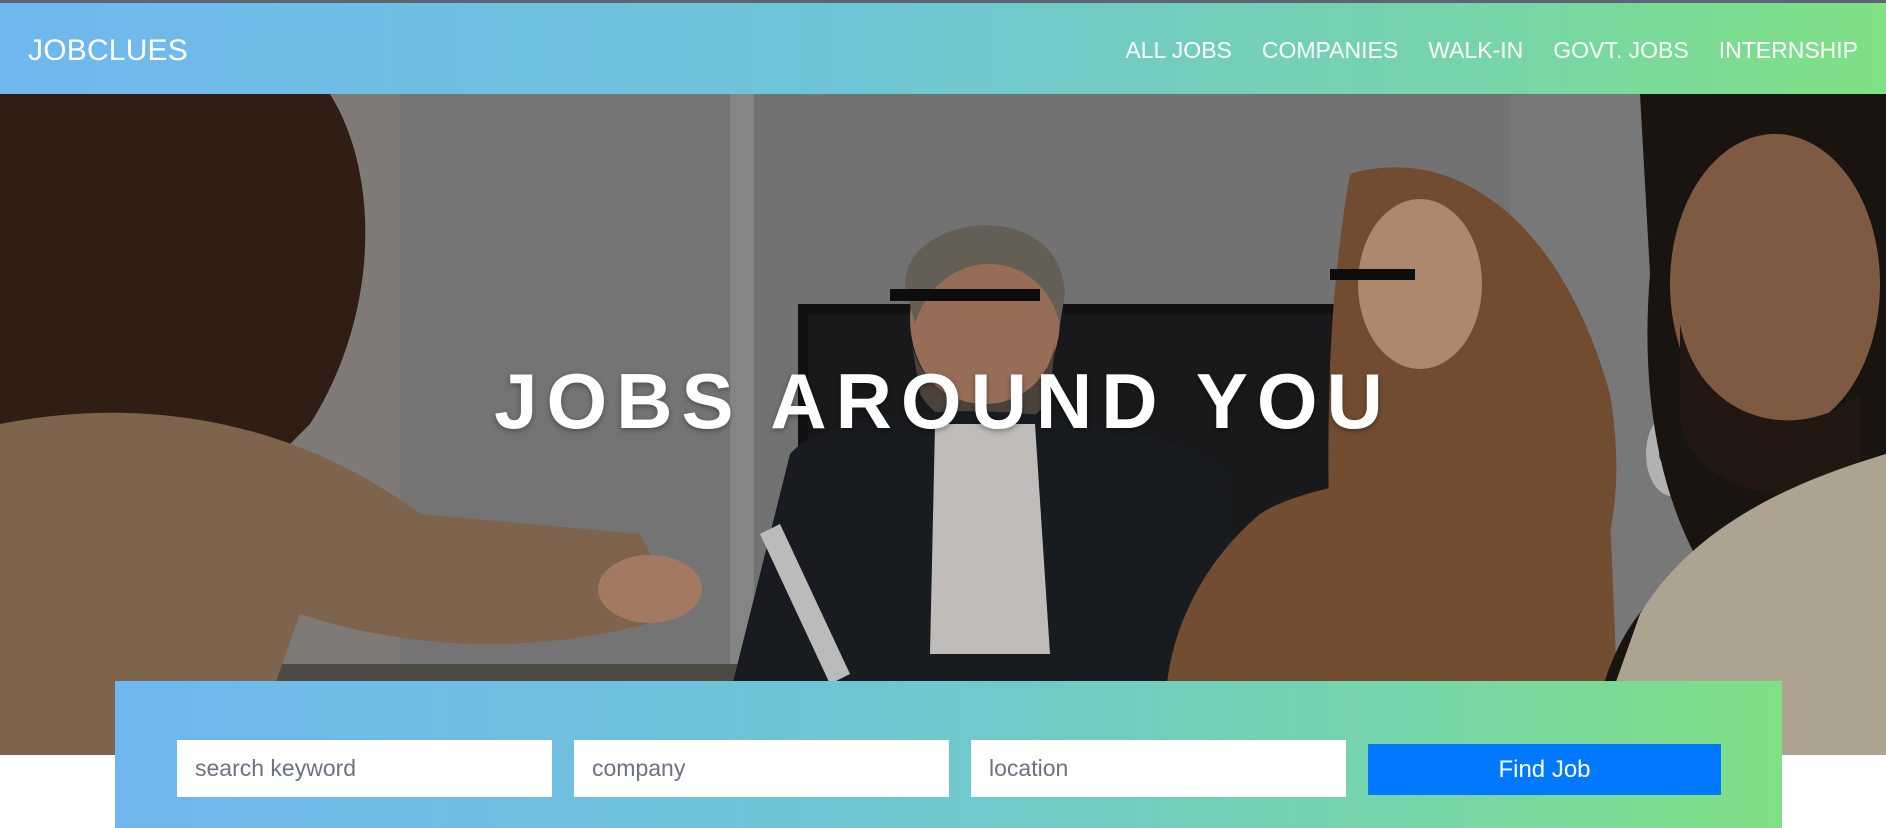 The image size is (1886, 828). I want to click on company-input, so click(761, 768).